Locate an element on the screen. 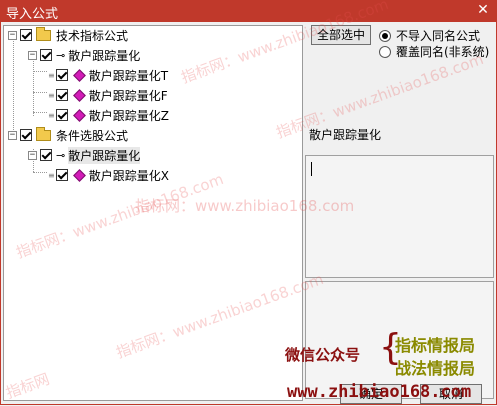 Image resolution: width=497 pixels, height=406 pixels. tree-node-label: 散户跟踪量化Z is located at coordinates (128, 115).